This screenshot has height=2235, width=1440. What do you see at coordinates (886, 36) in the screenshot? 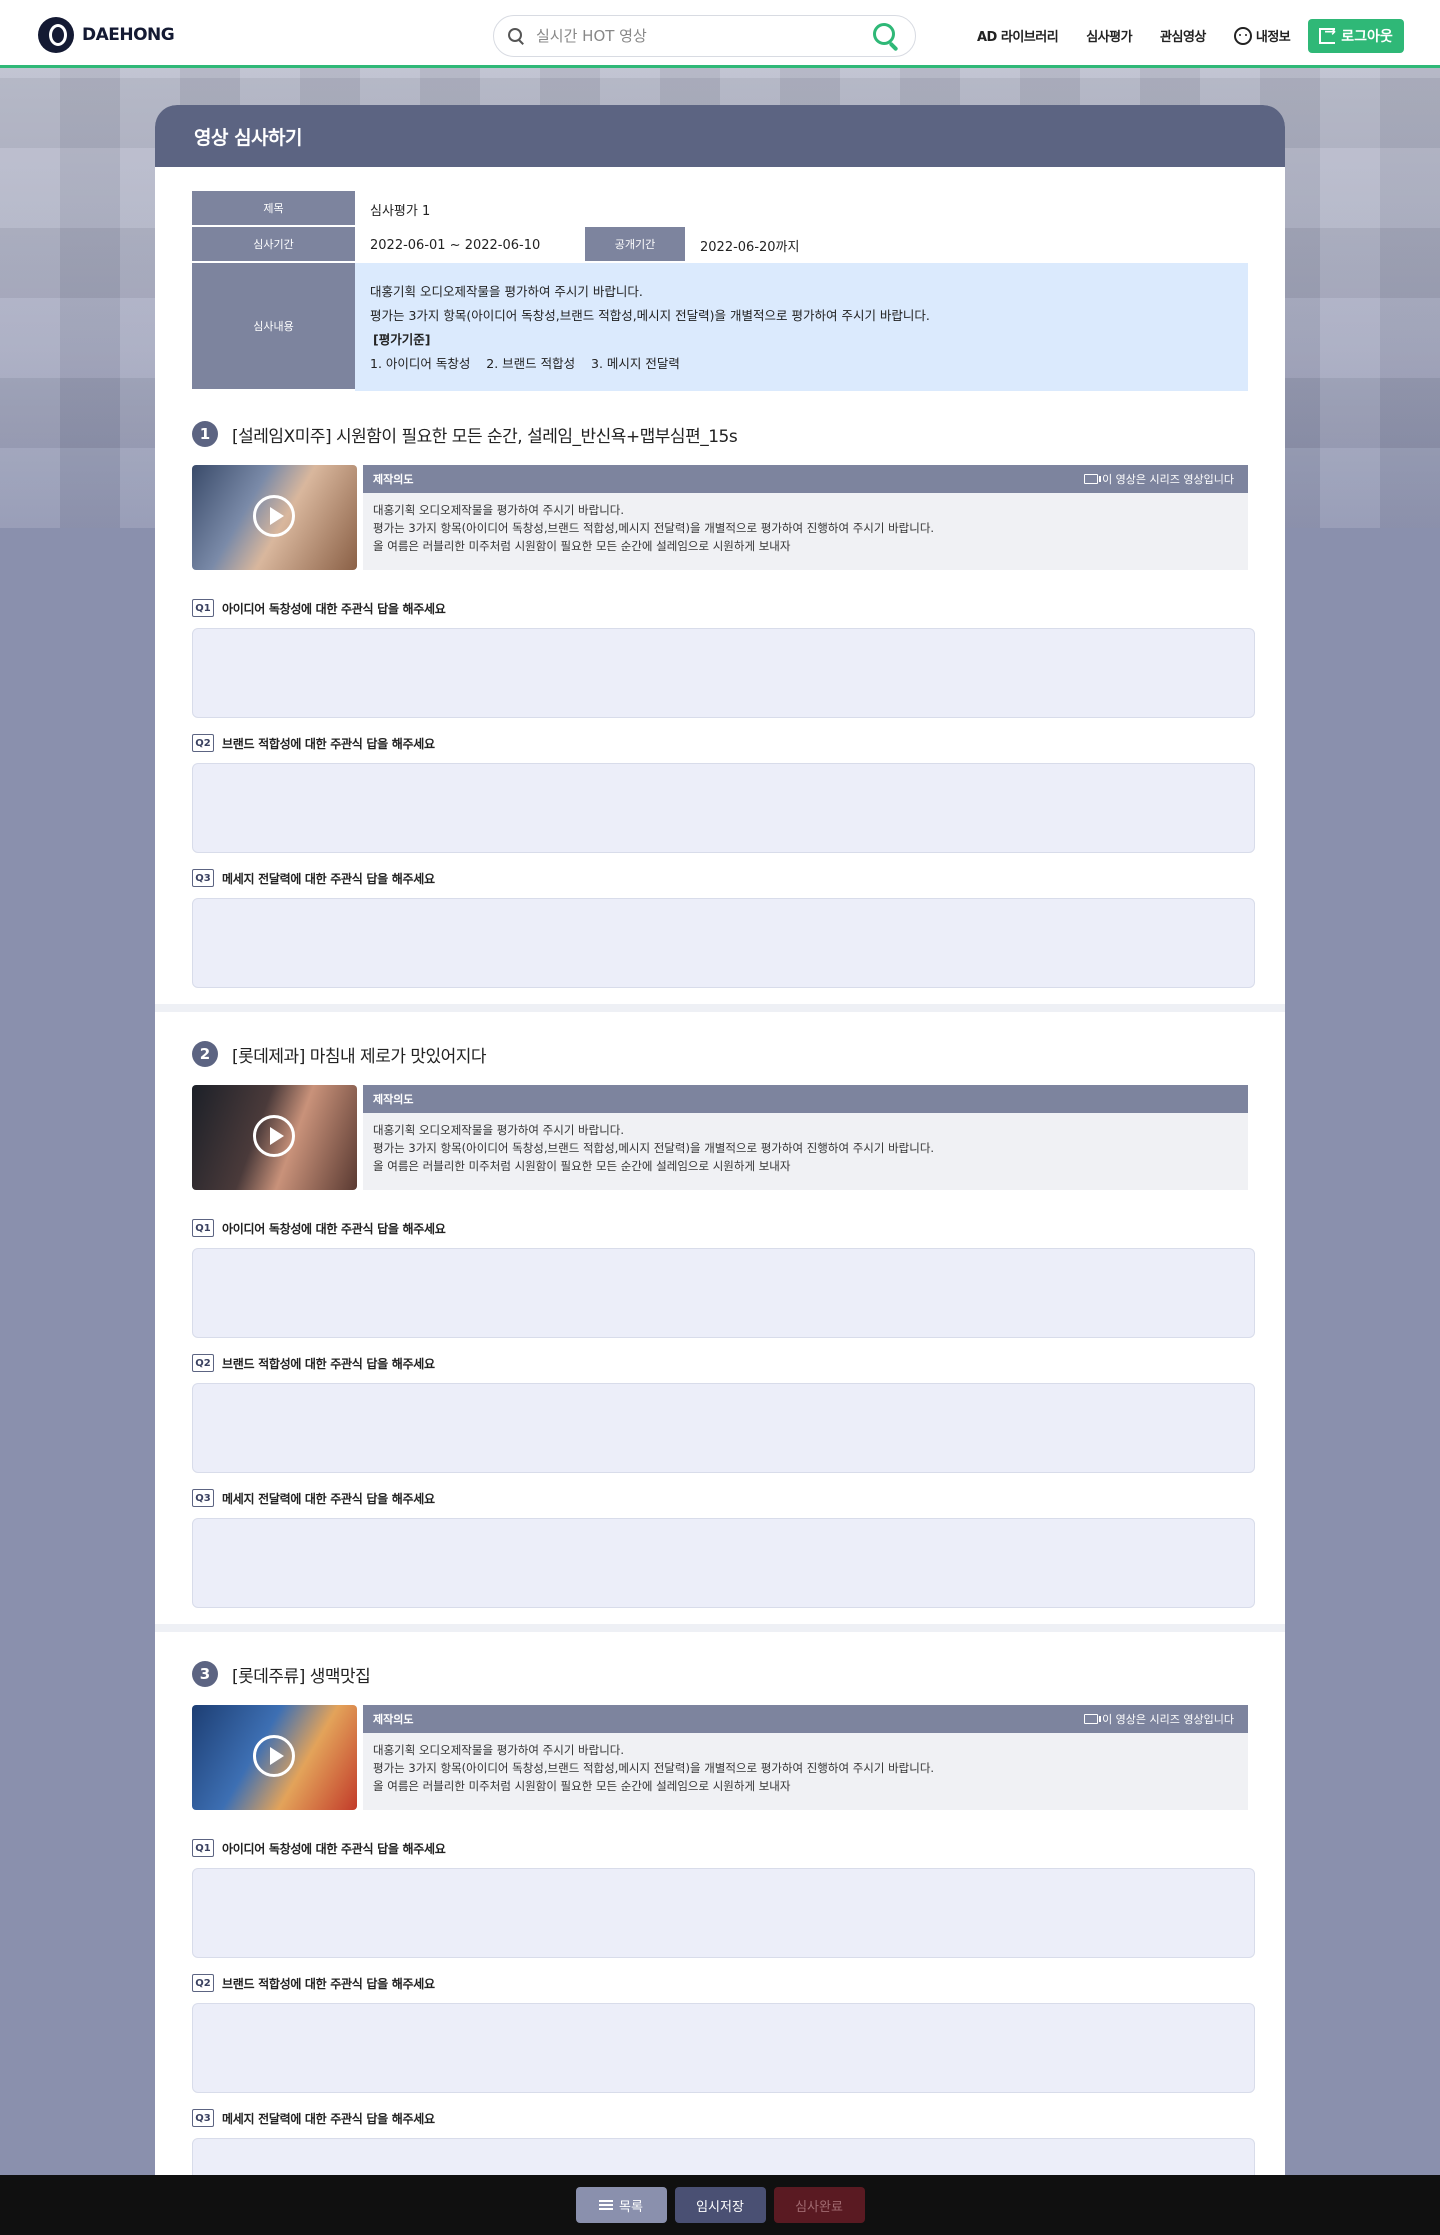
I see `search-submit-icon` at bounding box center [886, 36].